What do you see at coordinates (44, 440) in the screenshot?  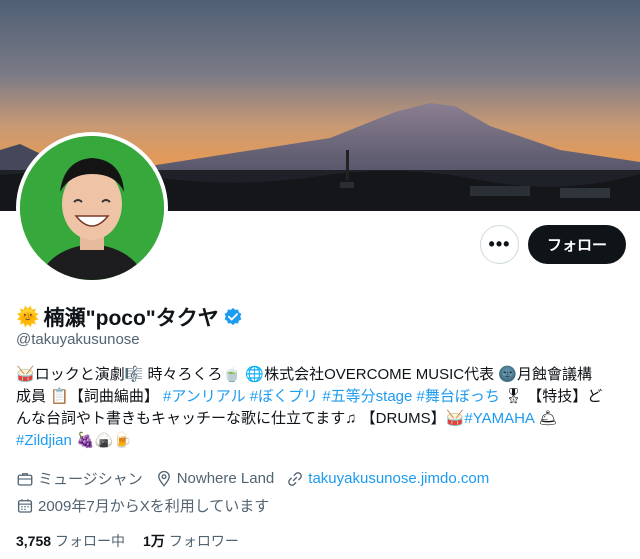 I see `hashtag-zildjian-link: #Zildjian` at bounding box center [44, 440].